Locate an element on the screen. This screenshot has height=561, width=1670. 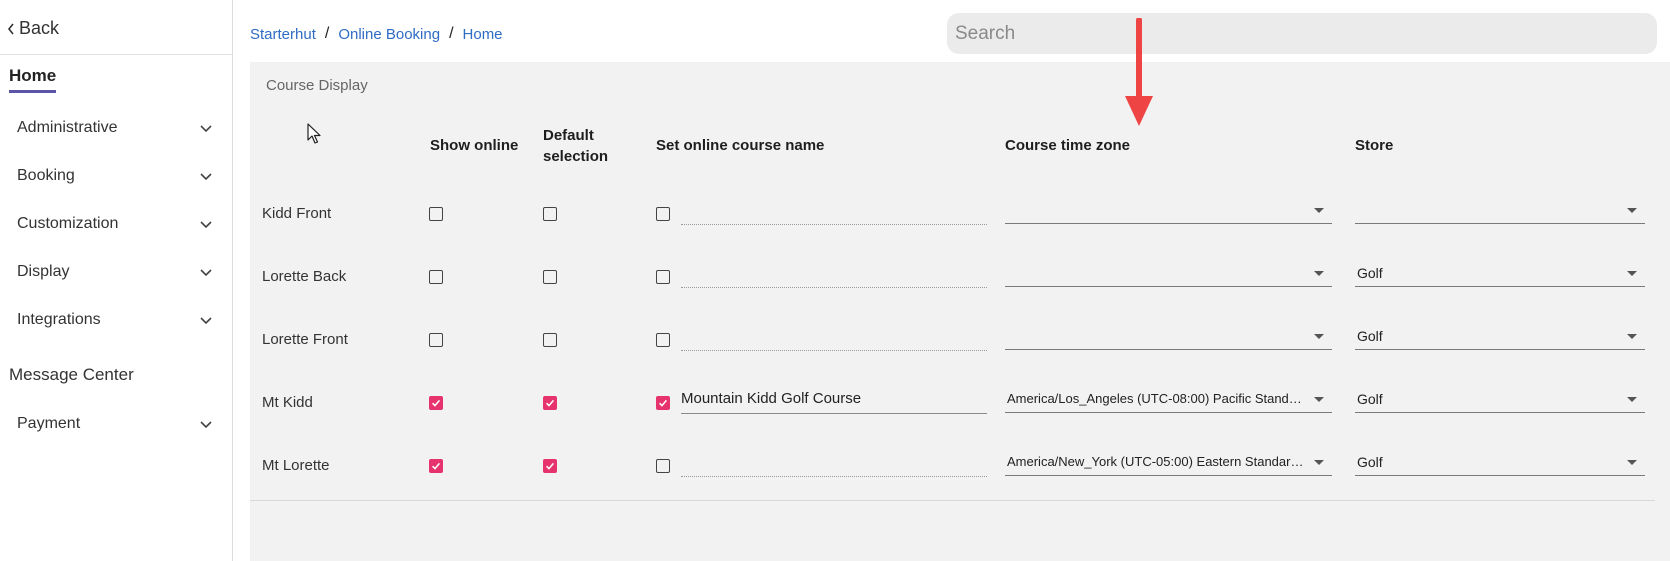
course-label: Kidd Front is located at coordinates (297, 213).